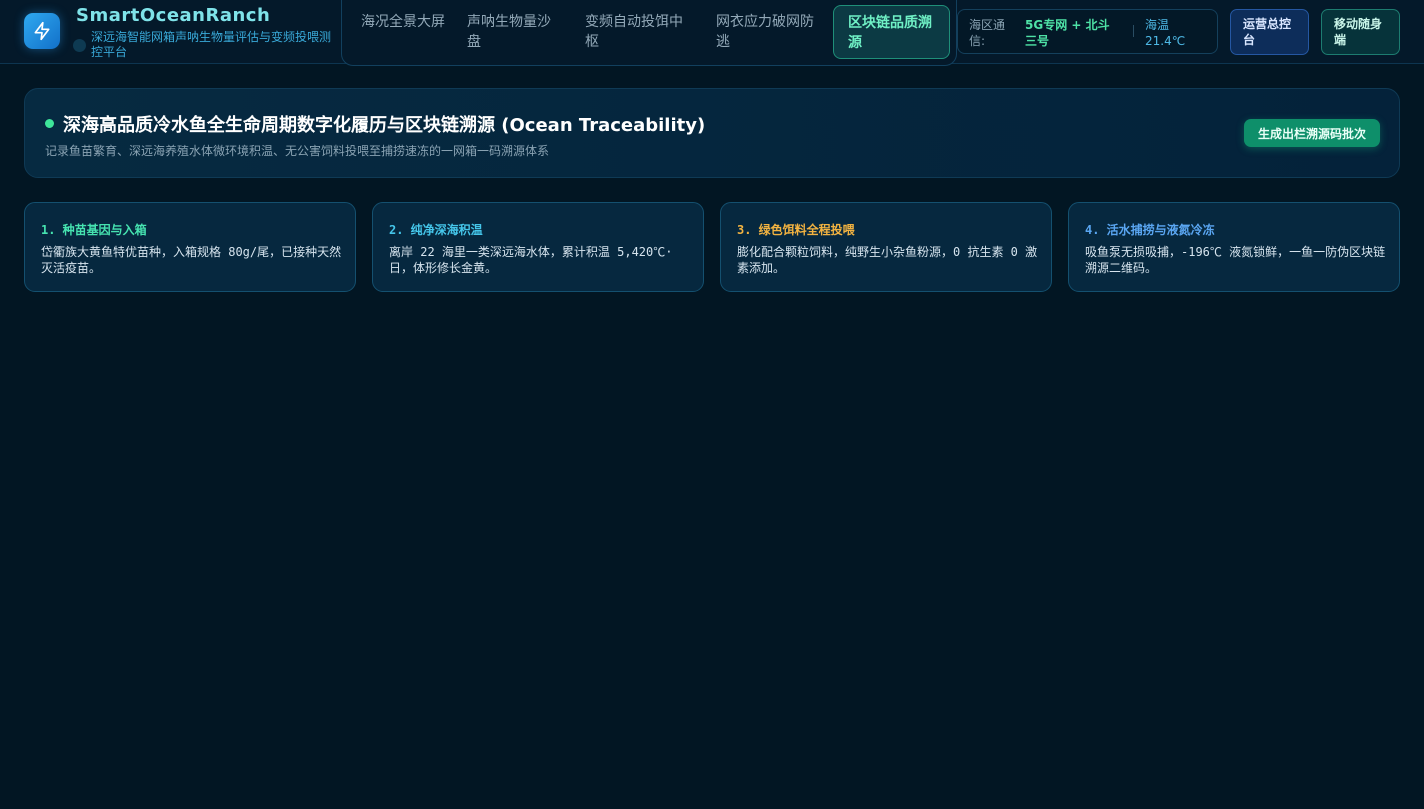 This screenshot has height=809, width=1424. I want to click on card-text: 岱衢族大黄鱼特优苗种，入箱规格 80g/尾，已接种天然灭活疫苗。, so click(191, 260).